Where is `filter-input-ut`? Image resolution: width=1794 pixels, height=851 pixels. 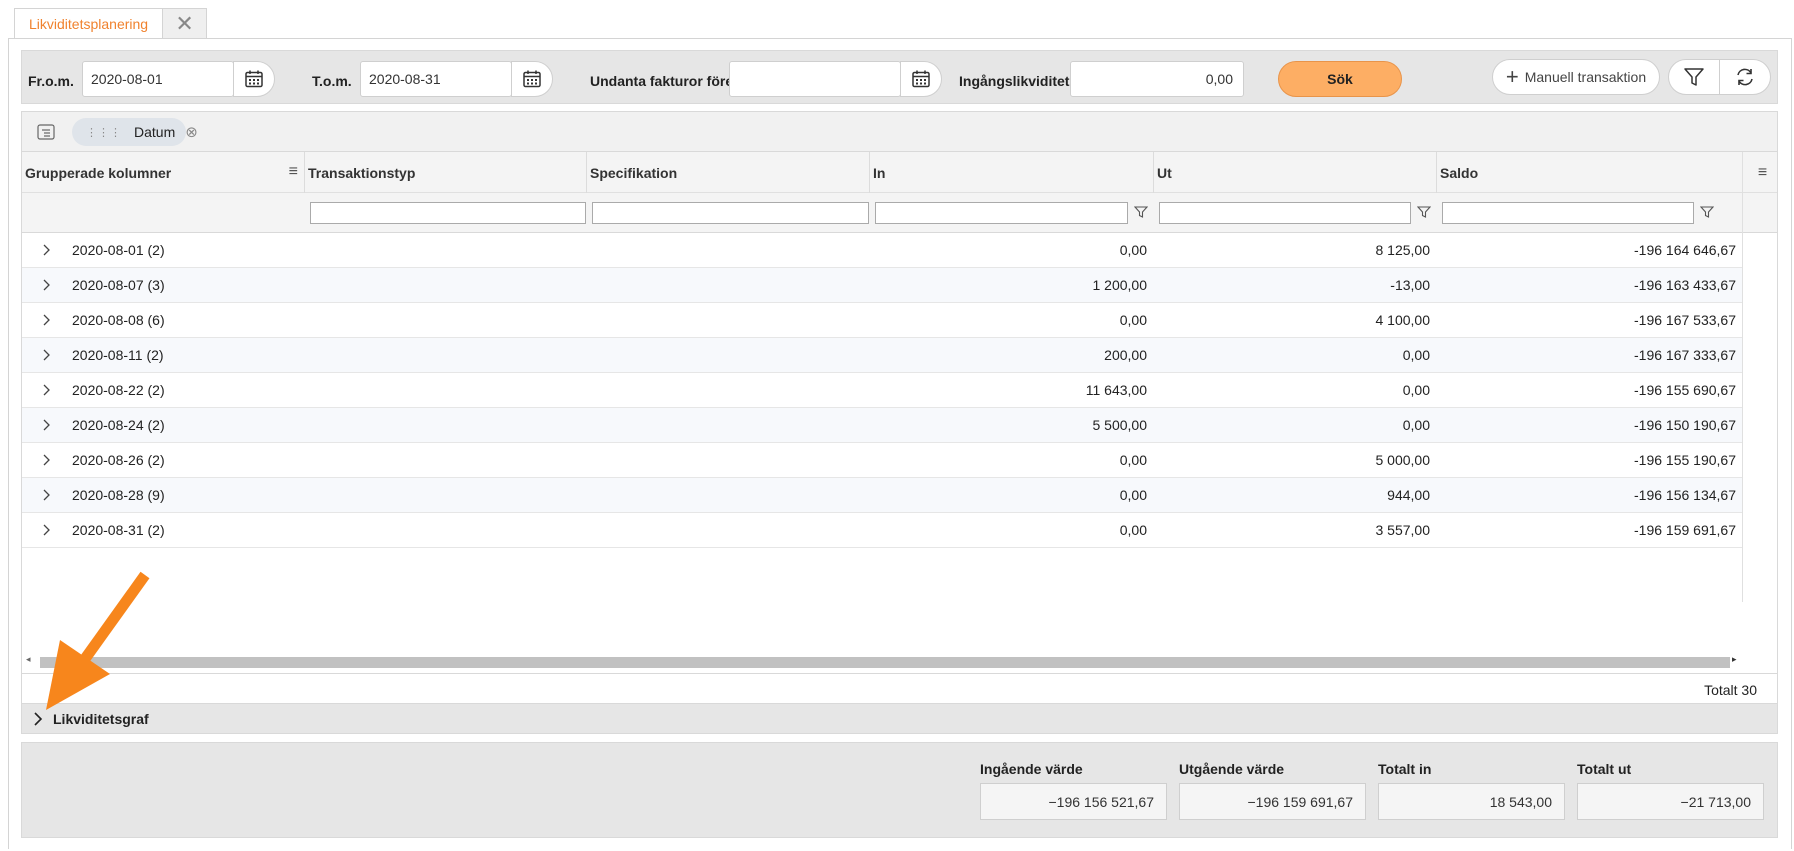
filter-input-ut is located at coordinates (1285, 213).